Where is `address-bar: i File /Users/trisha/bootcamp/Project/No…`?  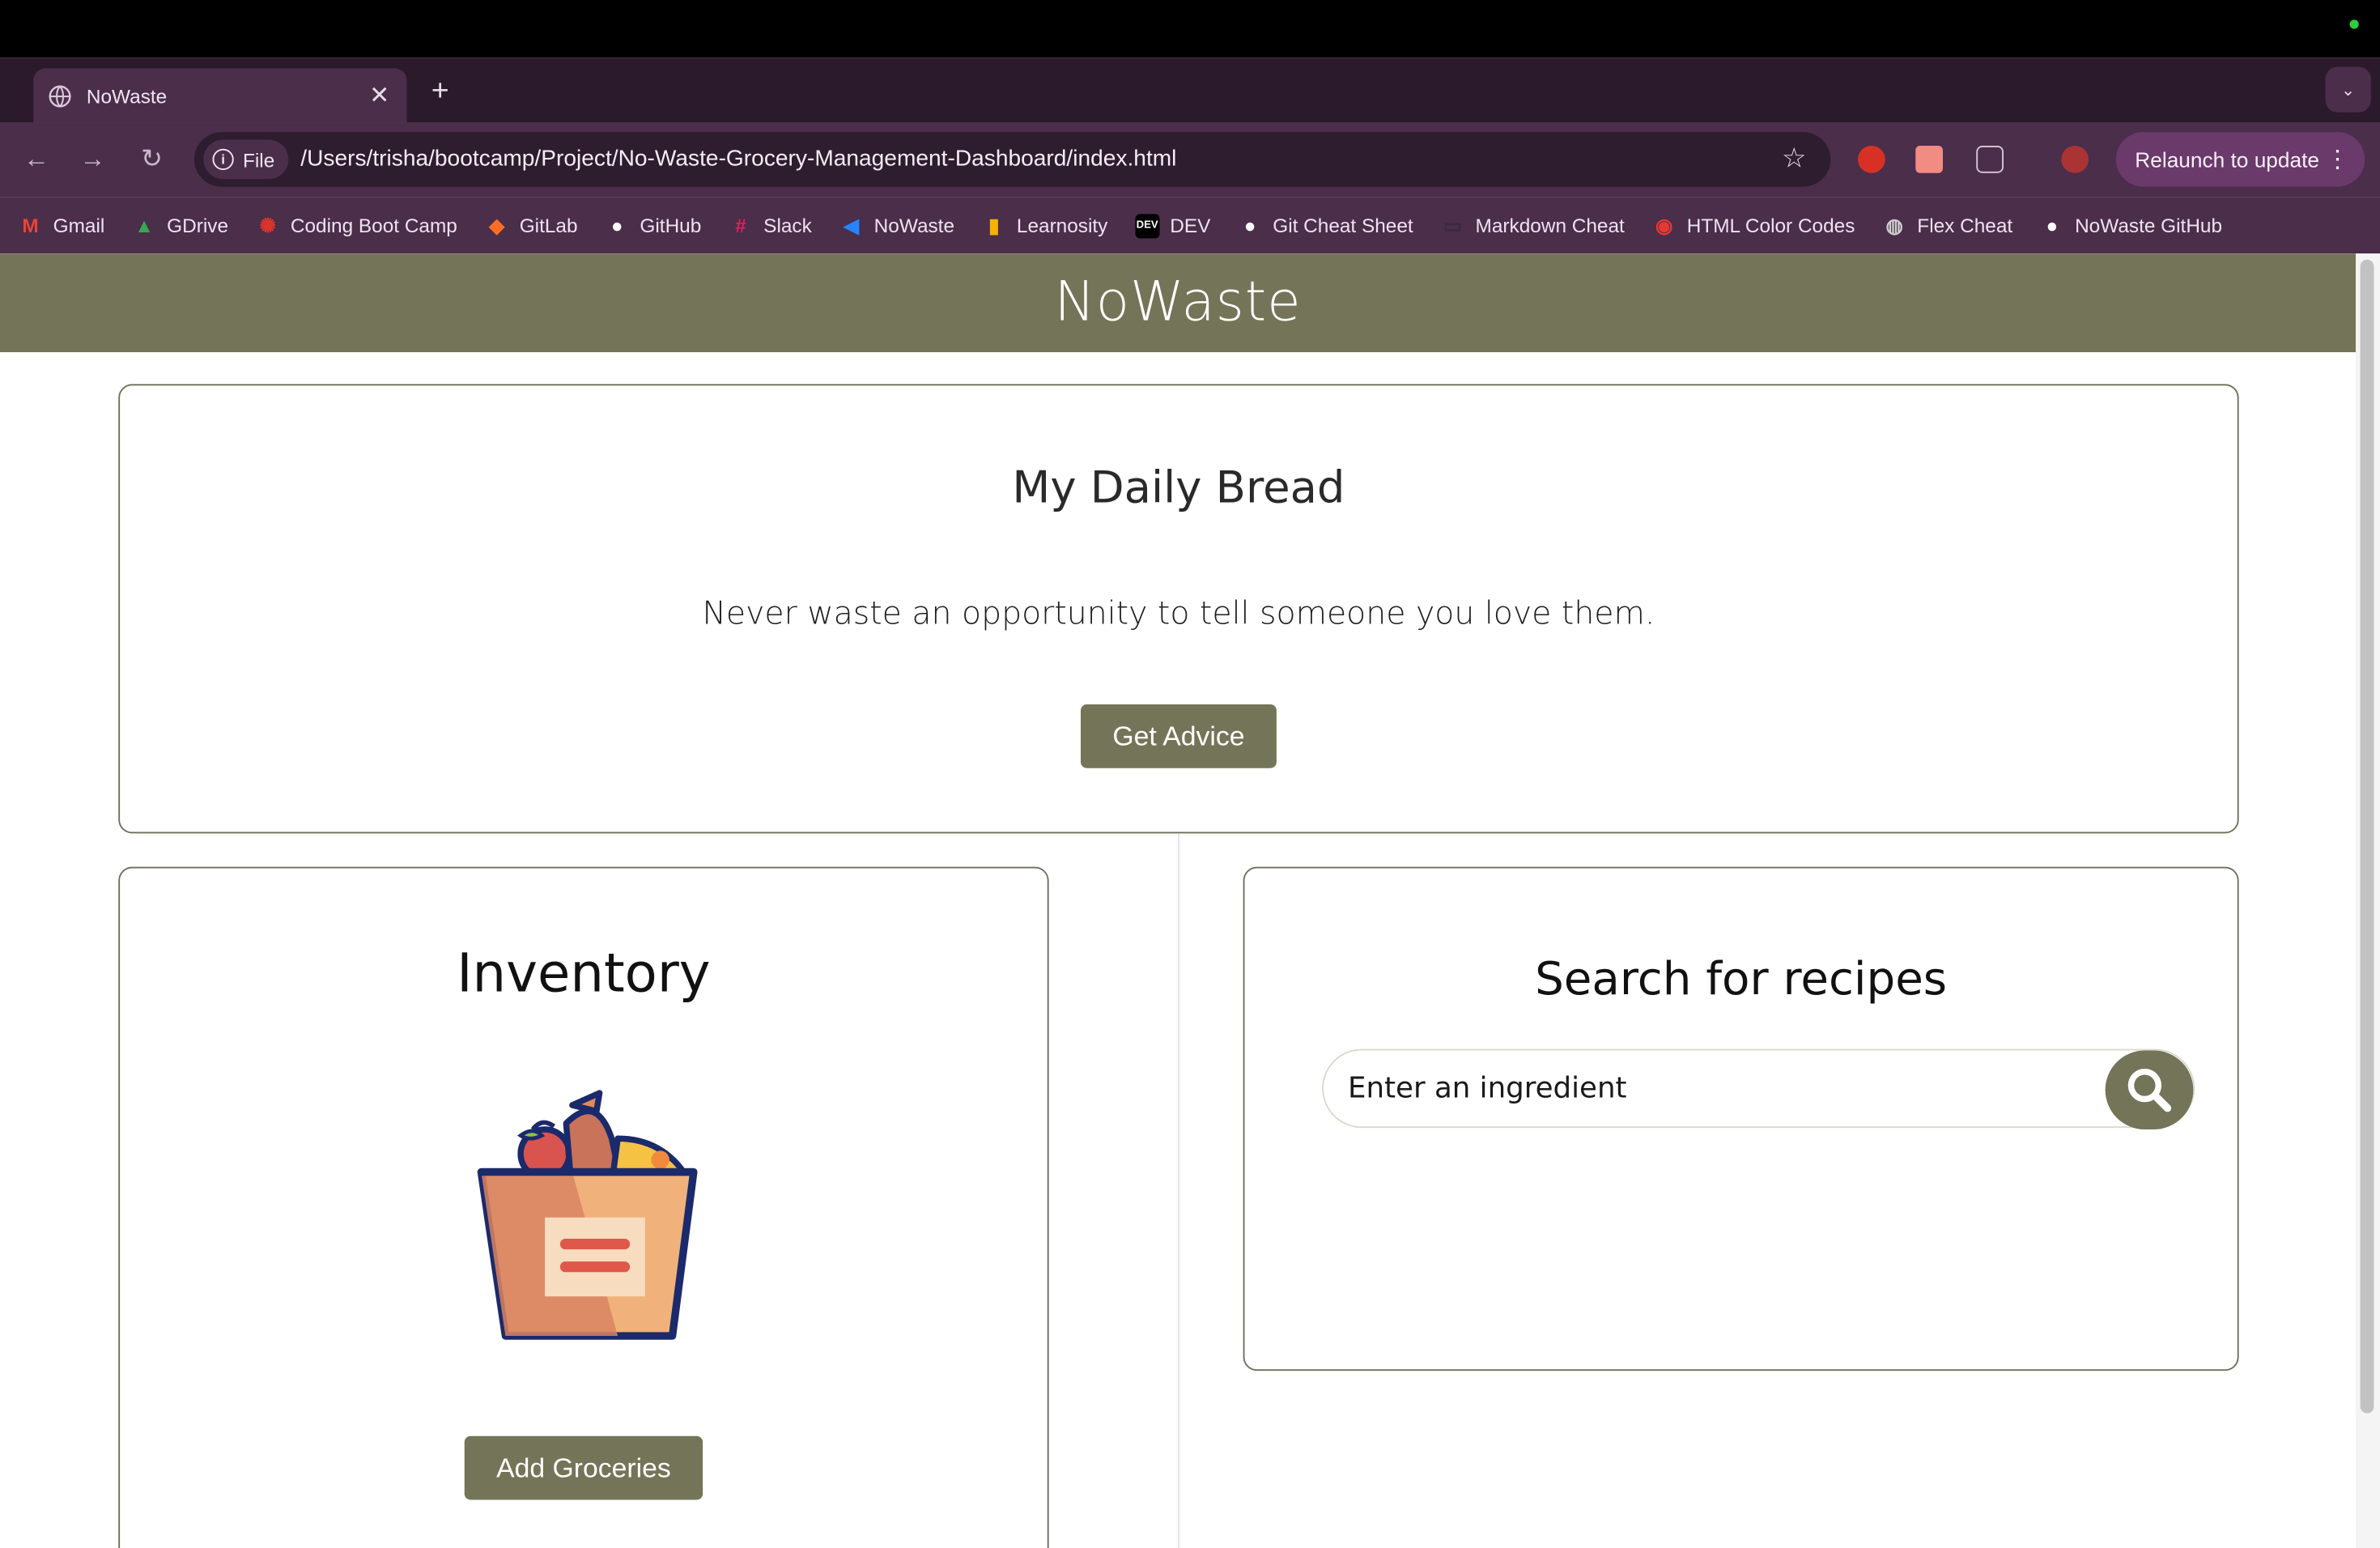 address-bar: i File /Users/trisha/bootcamp/Project/No… is located at coordinates (1012, 159).